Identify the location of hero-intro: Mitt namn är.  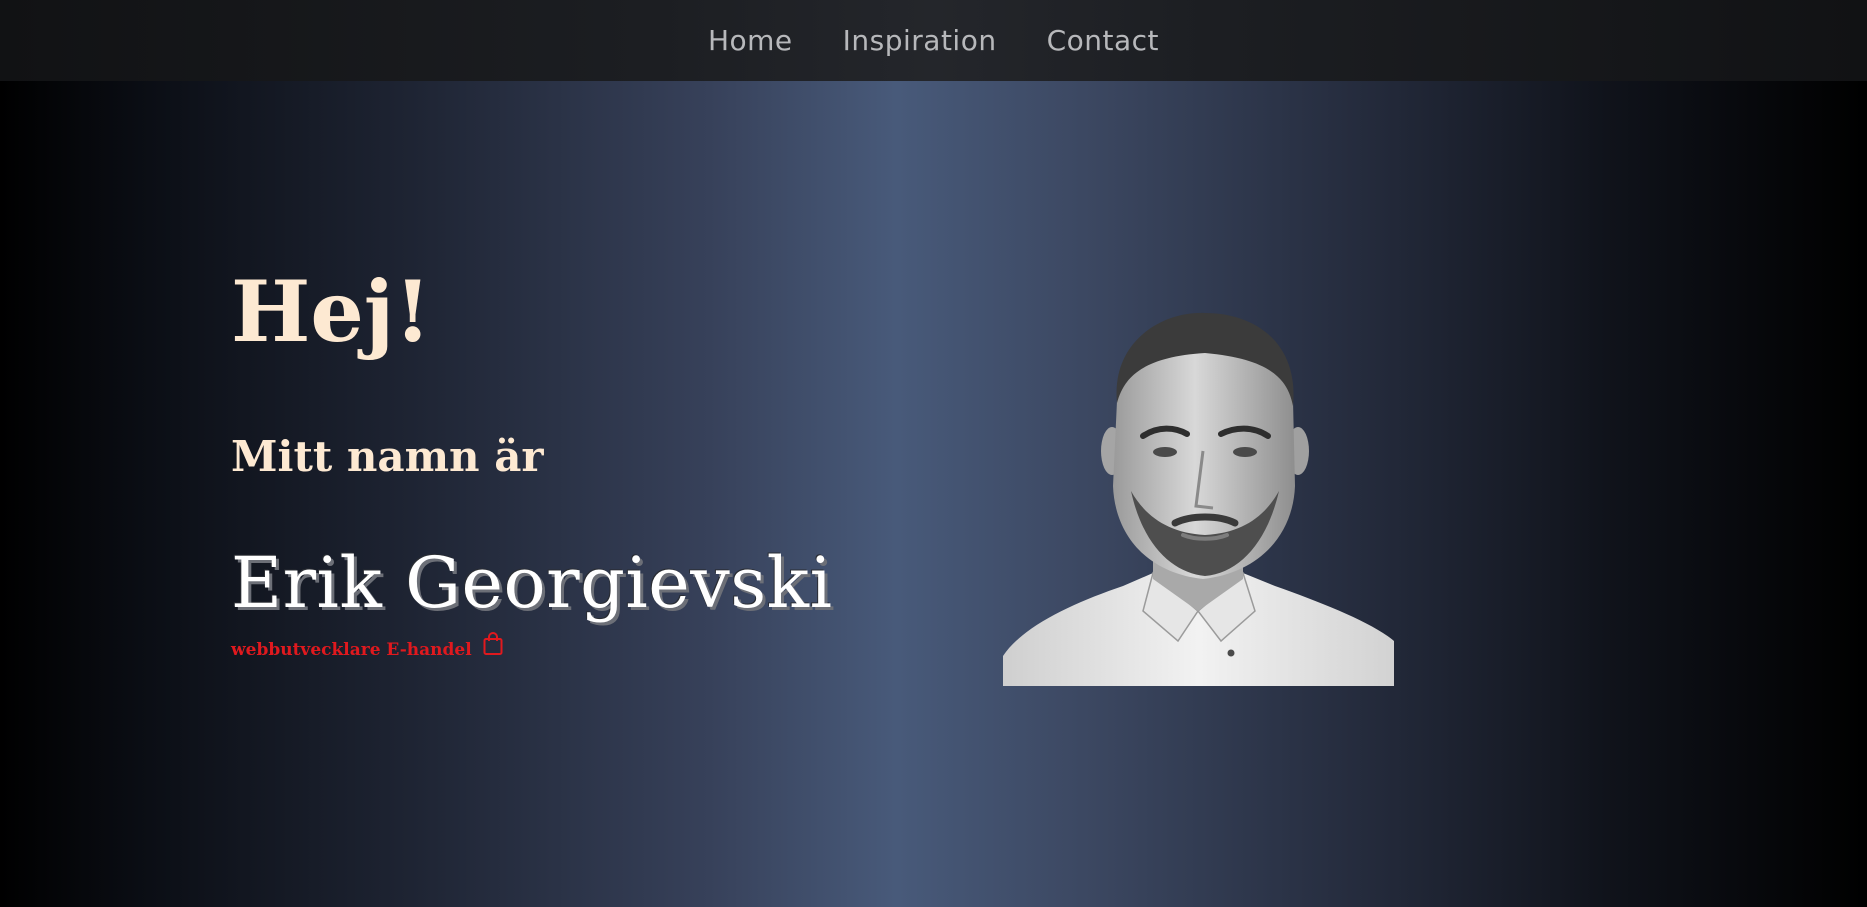
(387, 456).